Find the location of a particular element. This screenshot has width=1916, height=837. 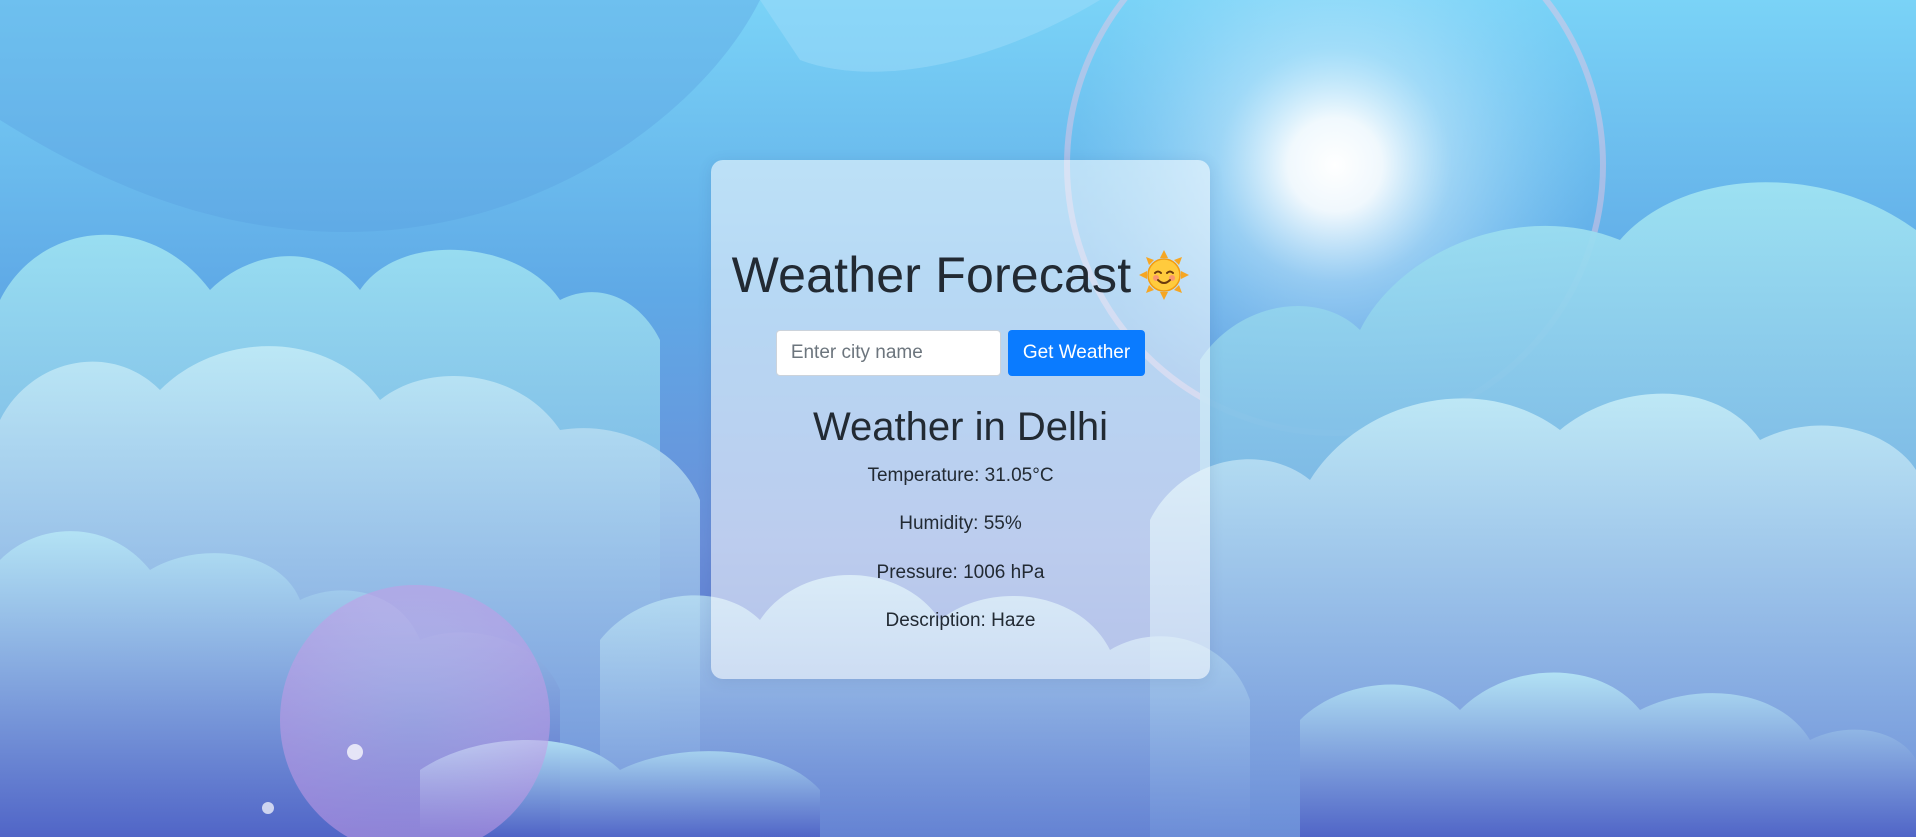

search-form: Get Weather is located at coordinates (960, 353).